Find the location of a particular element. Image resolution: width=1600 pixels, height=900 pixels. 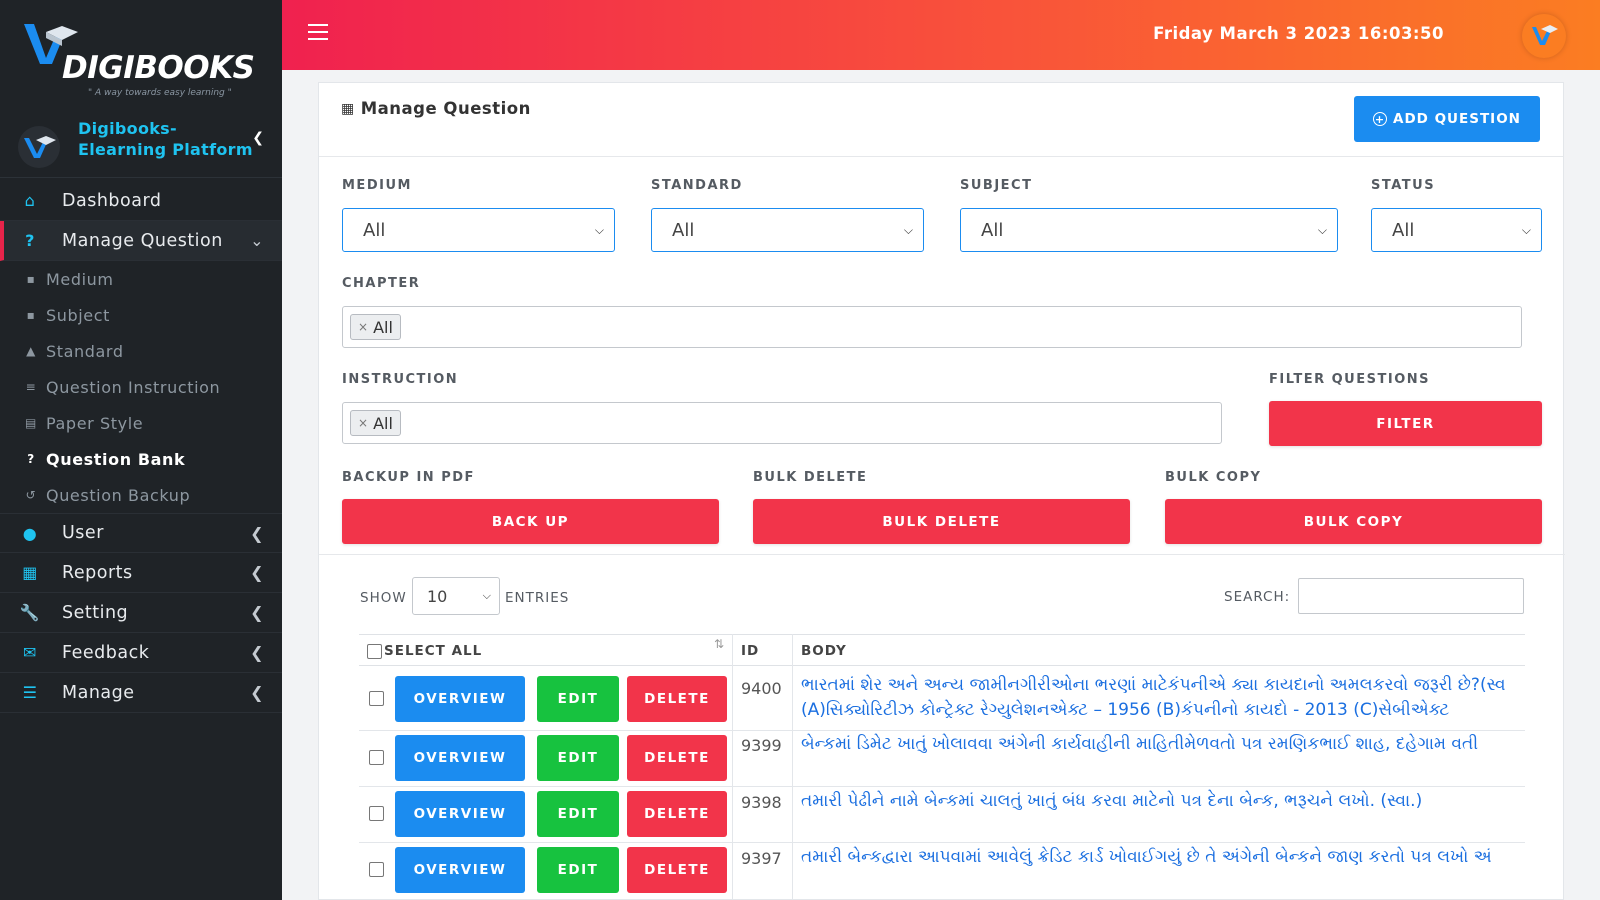

sidebar-subitem-label: Question Backup is located at coordinates (118, 495).